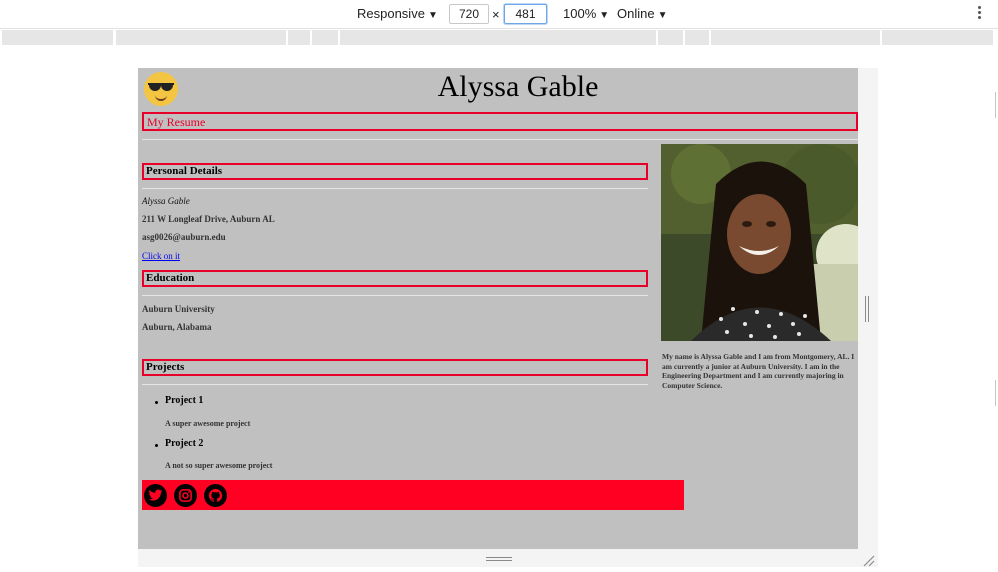 The width and height of the screenshot is (998, 572). Describe the element at coordinates (868, 560) in the screenshot. I see `viewport-resize-corner-icon` at that location.